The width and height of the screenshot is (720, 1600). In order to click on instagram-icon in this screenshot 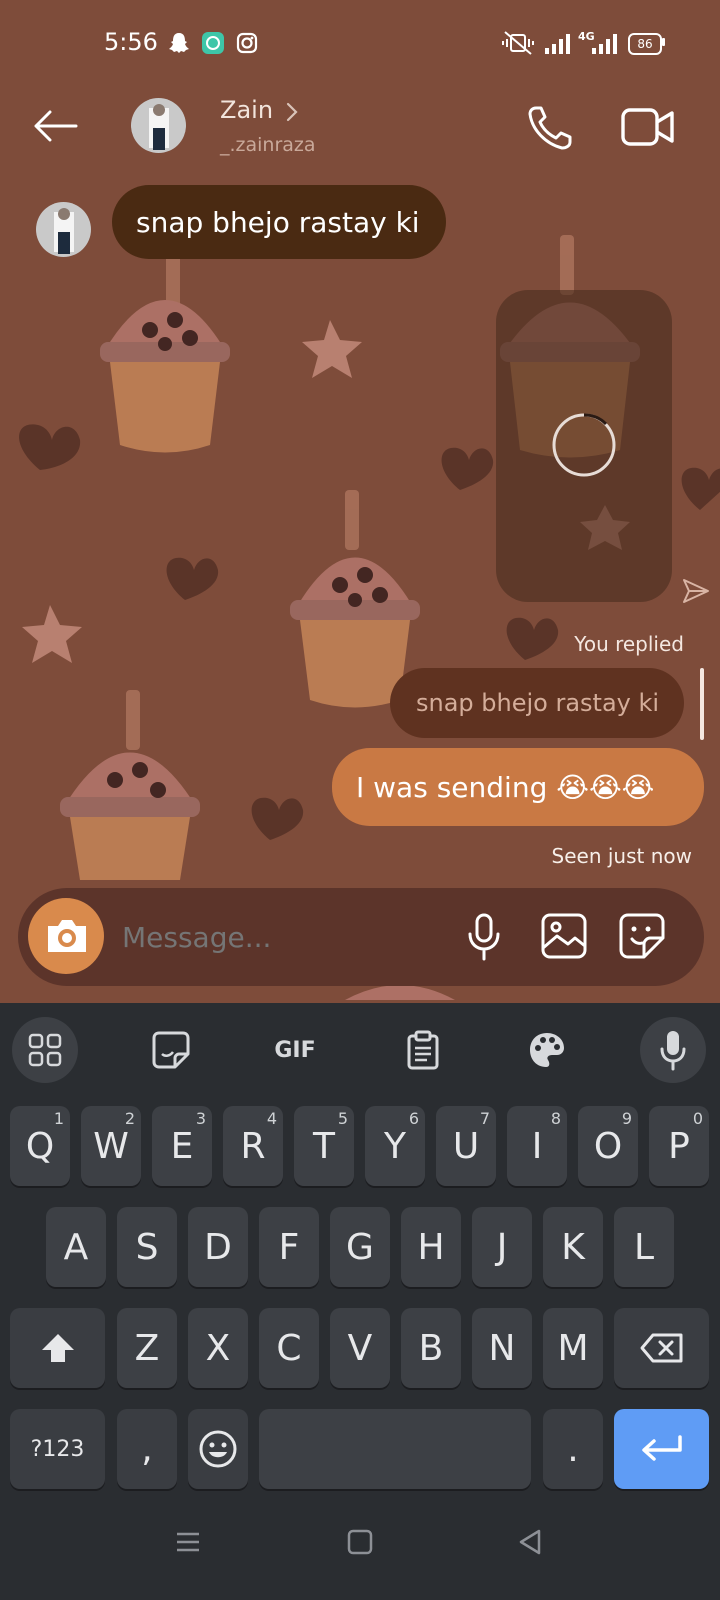, I will do `click(247, 43)`.